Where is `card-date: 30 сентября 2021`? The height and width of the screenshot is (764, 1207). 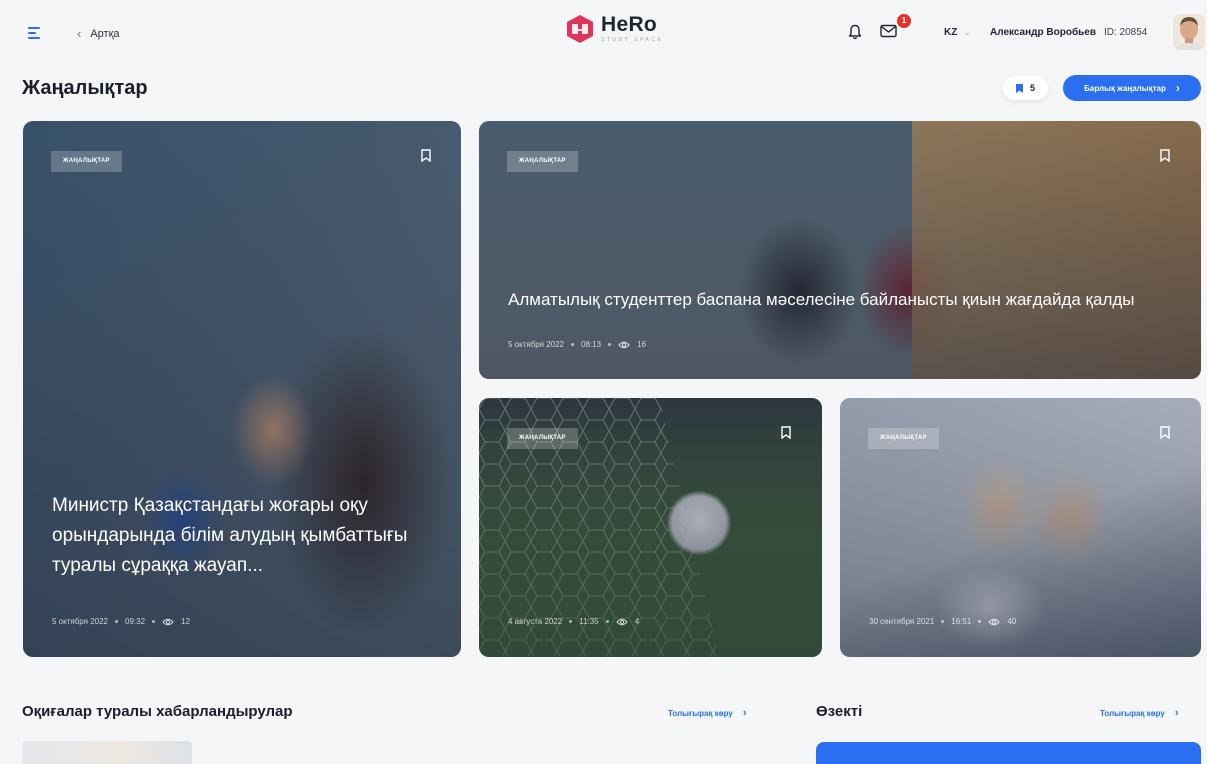 card-date: 30 сентября 2021 is located at coordinates (902, 621).